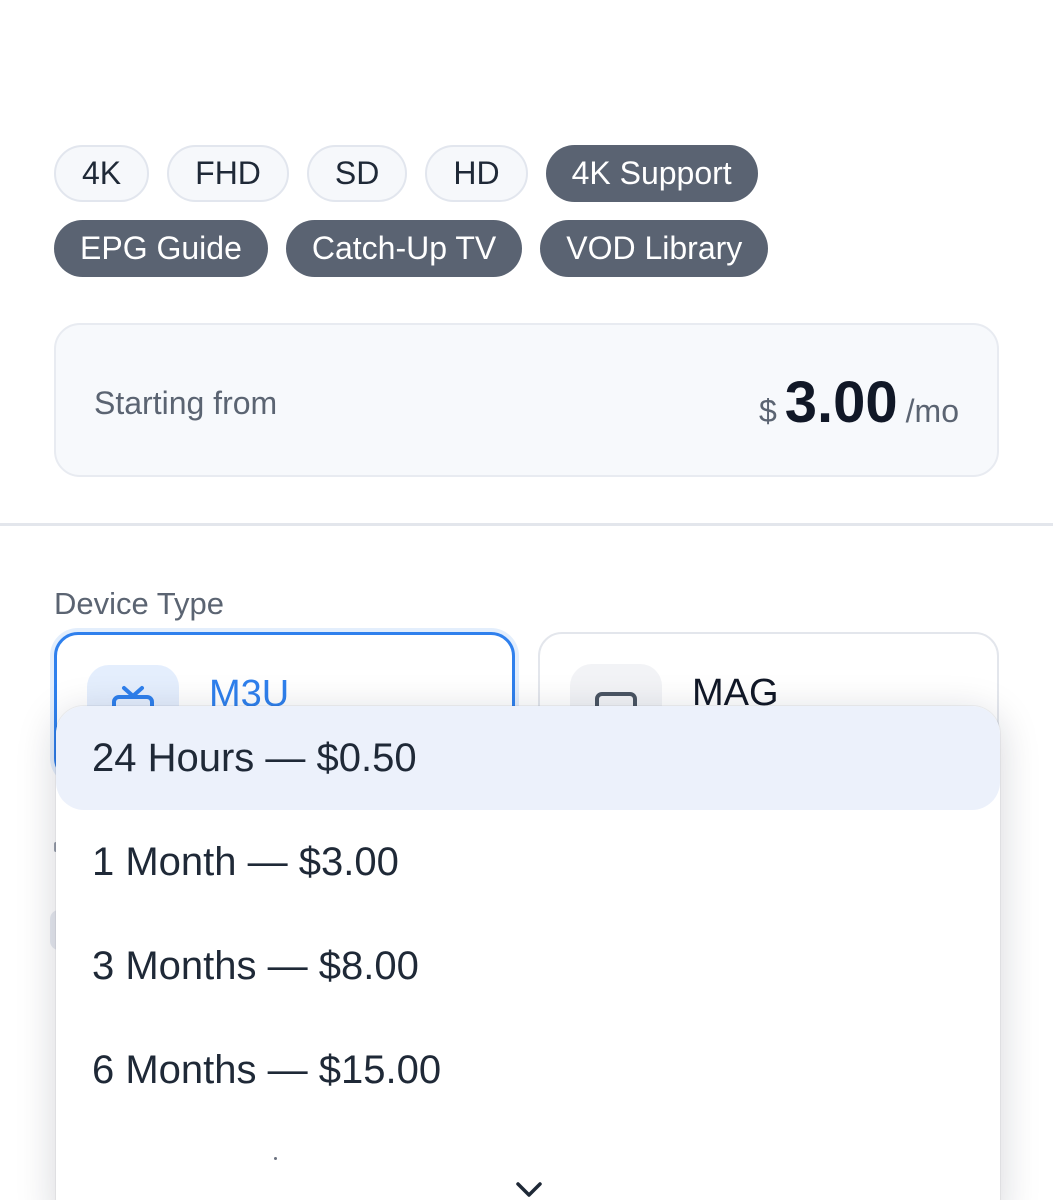 This screenshot has height=1200, width=1053. What do you see at coordinates (228, 173) in the screenshot?
I see `tag-fhd: FHD` at bounding box center [228, 173].